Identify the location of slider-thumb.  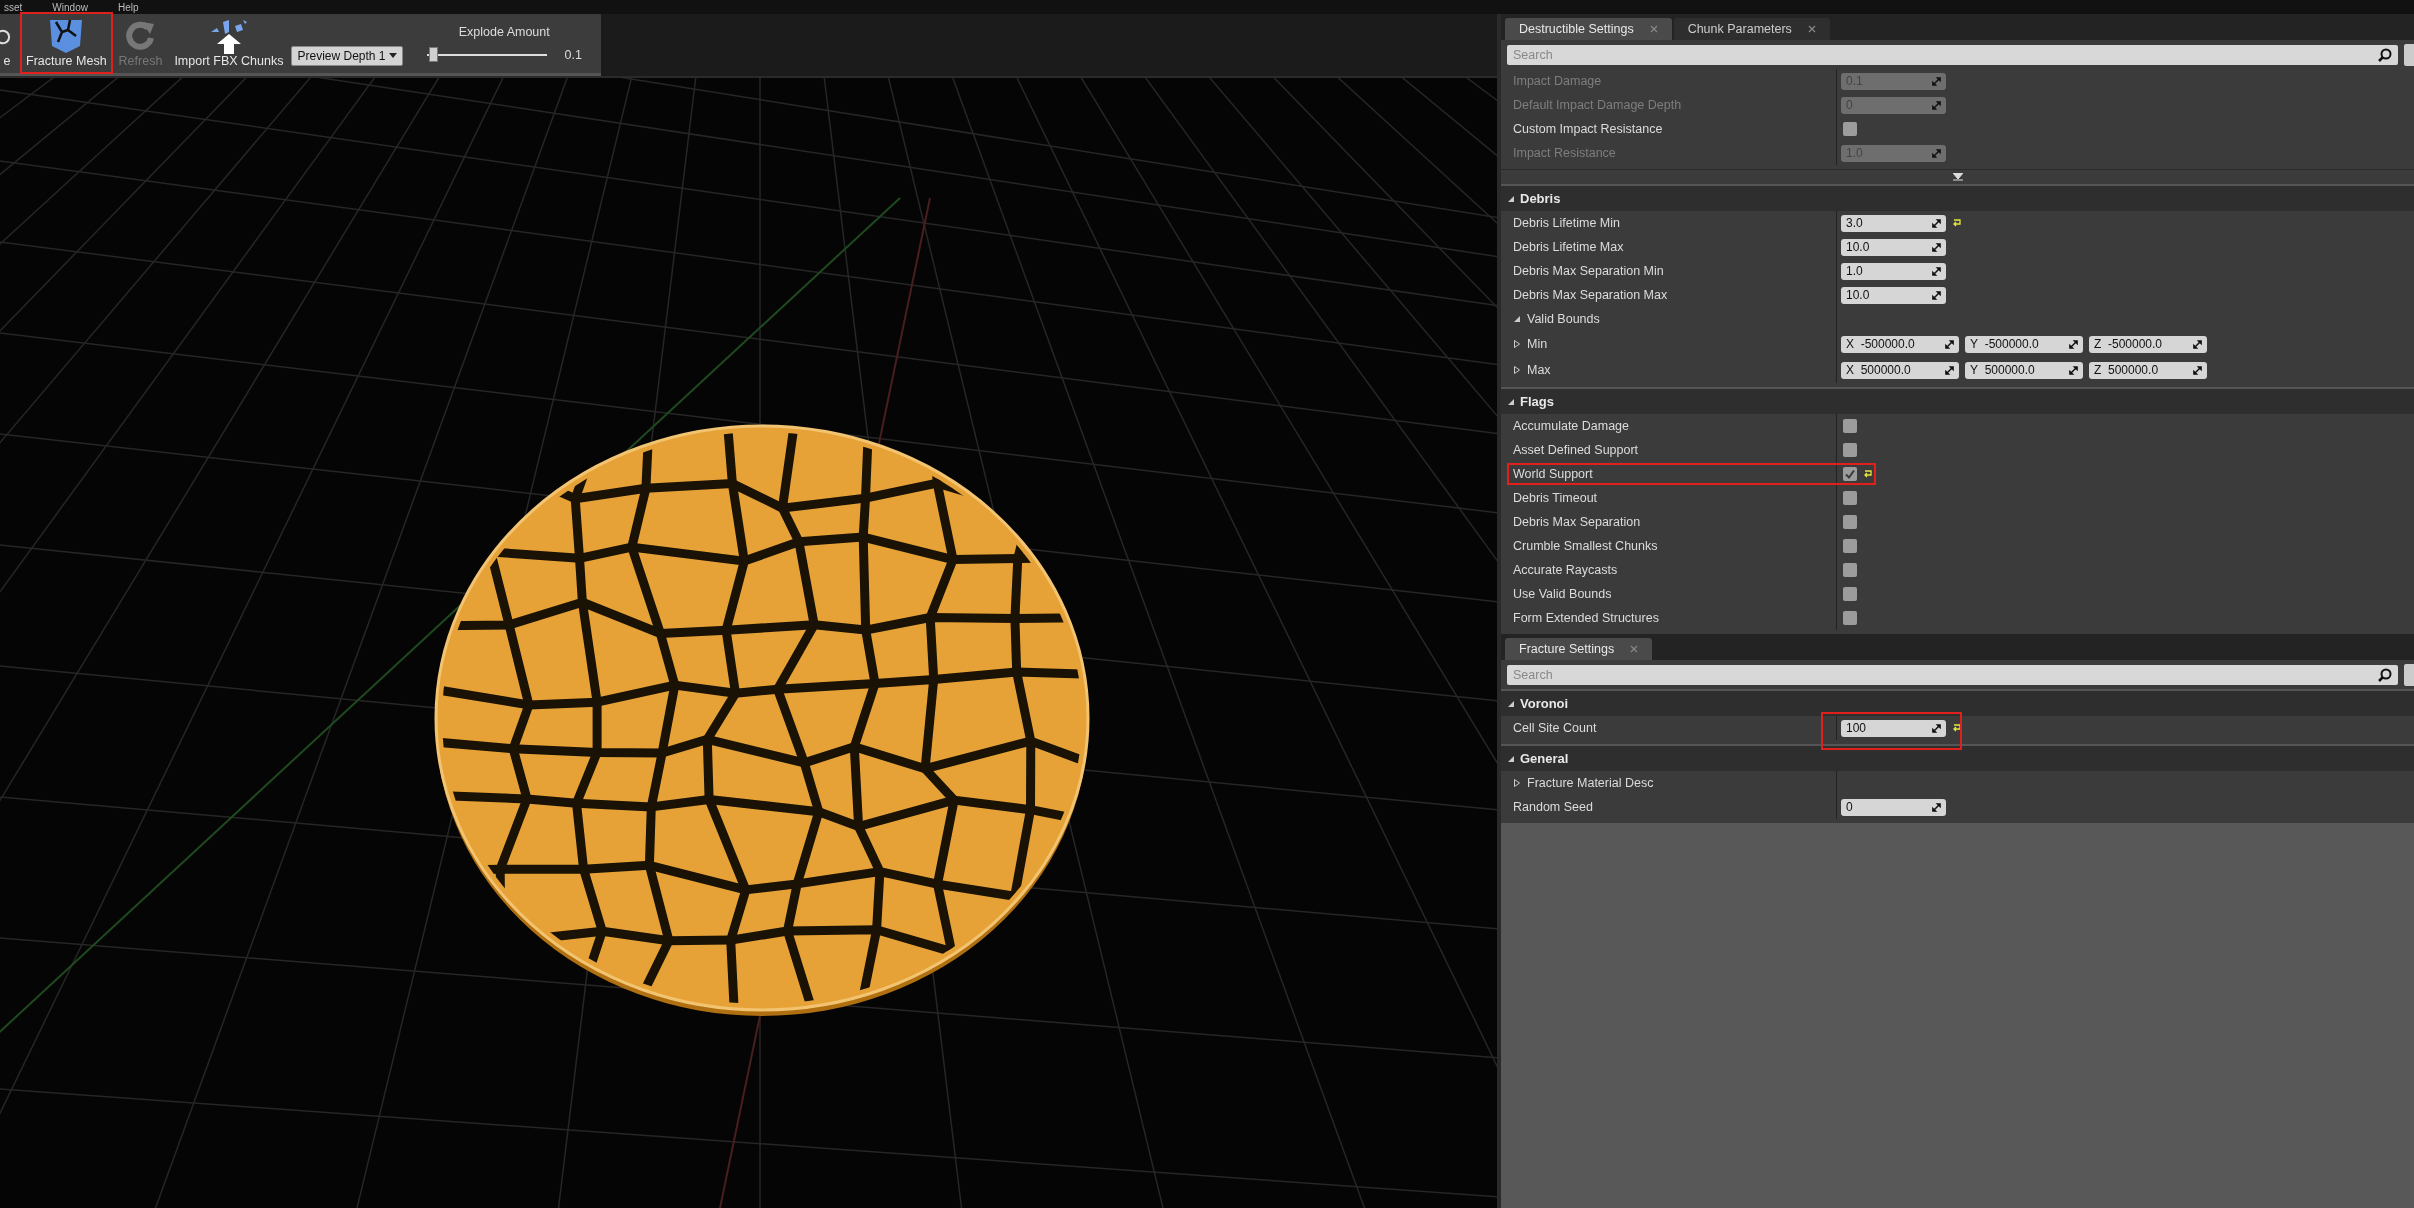
(433, 54).